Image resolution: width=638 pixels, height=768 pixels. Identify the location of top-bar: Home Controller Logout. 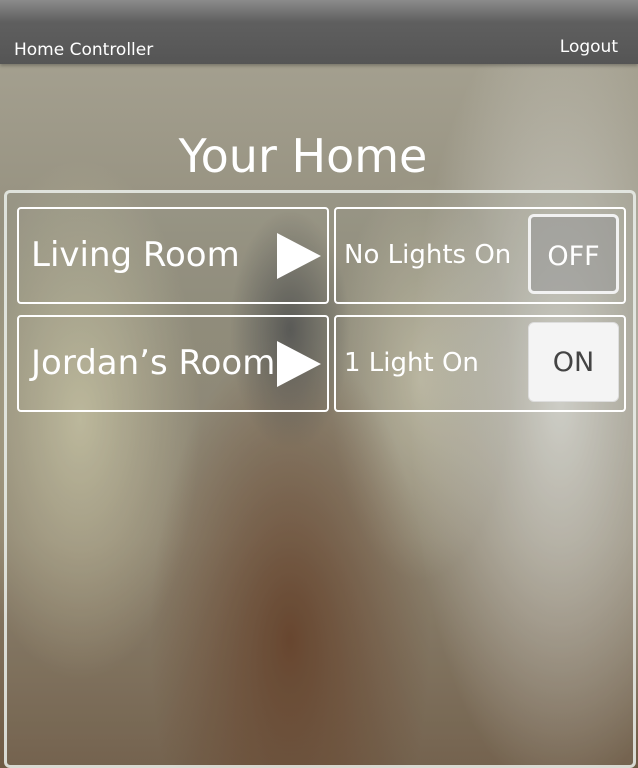
(319, 32).